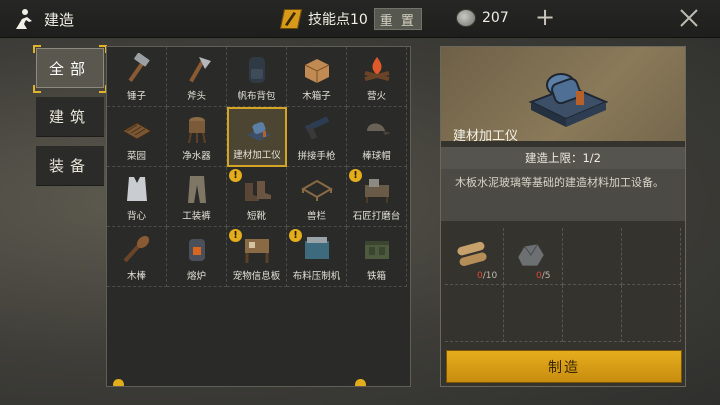 This screenshot has height=405, width=720. Describe the element at coordinates (316, 156) in the screenshot. I see `item-label: 拼接手枪` at that location.